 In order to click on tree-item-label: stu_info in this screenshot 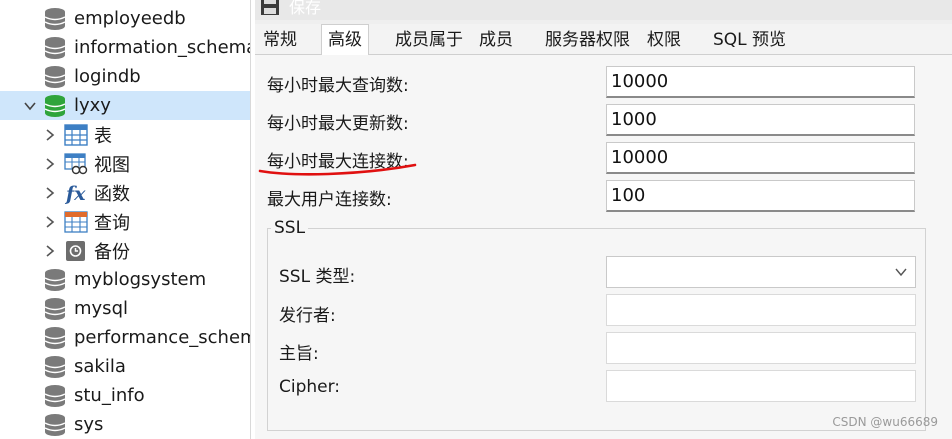, I will do `click(109, 395)`.